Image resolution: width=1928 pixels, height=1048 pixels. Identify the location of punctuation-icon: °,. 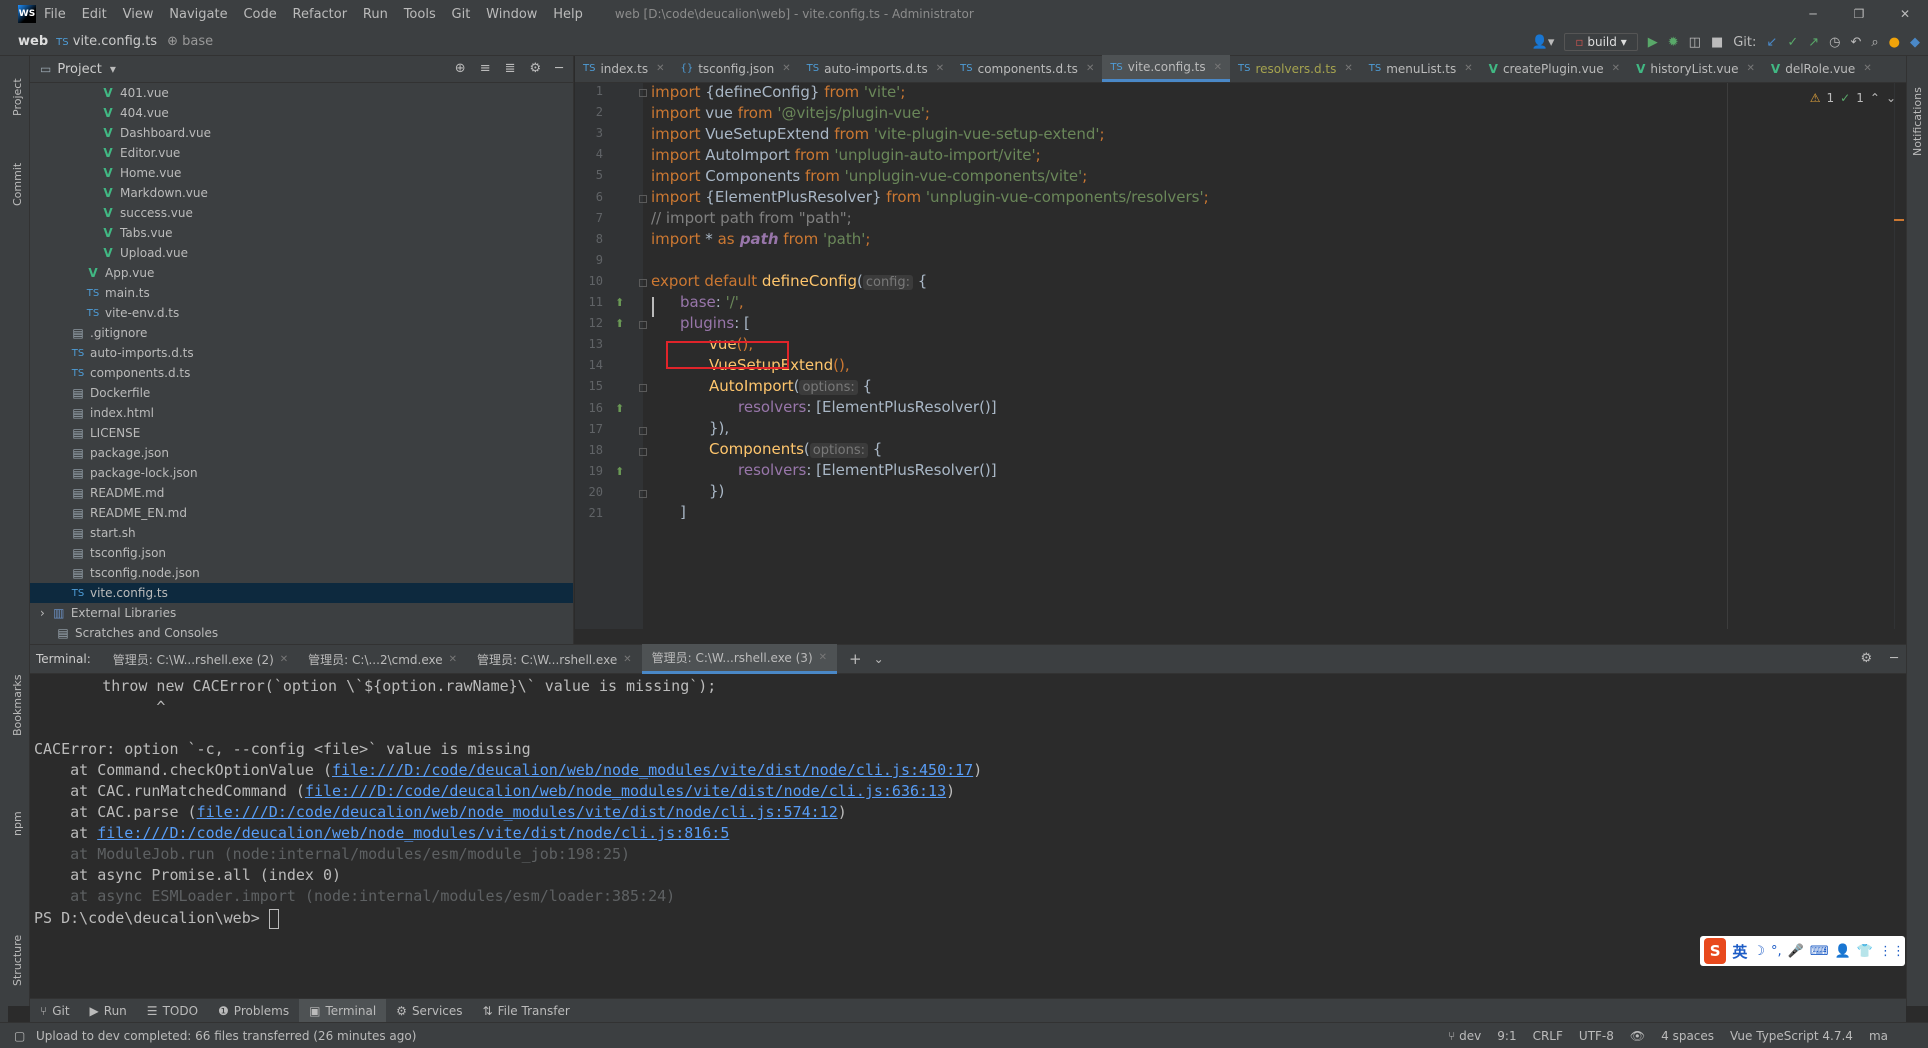
(1776, 951).